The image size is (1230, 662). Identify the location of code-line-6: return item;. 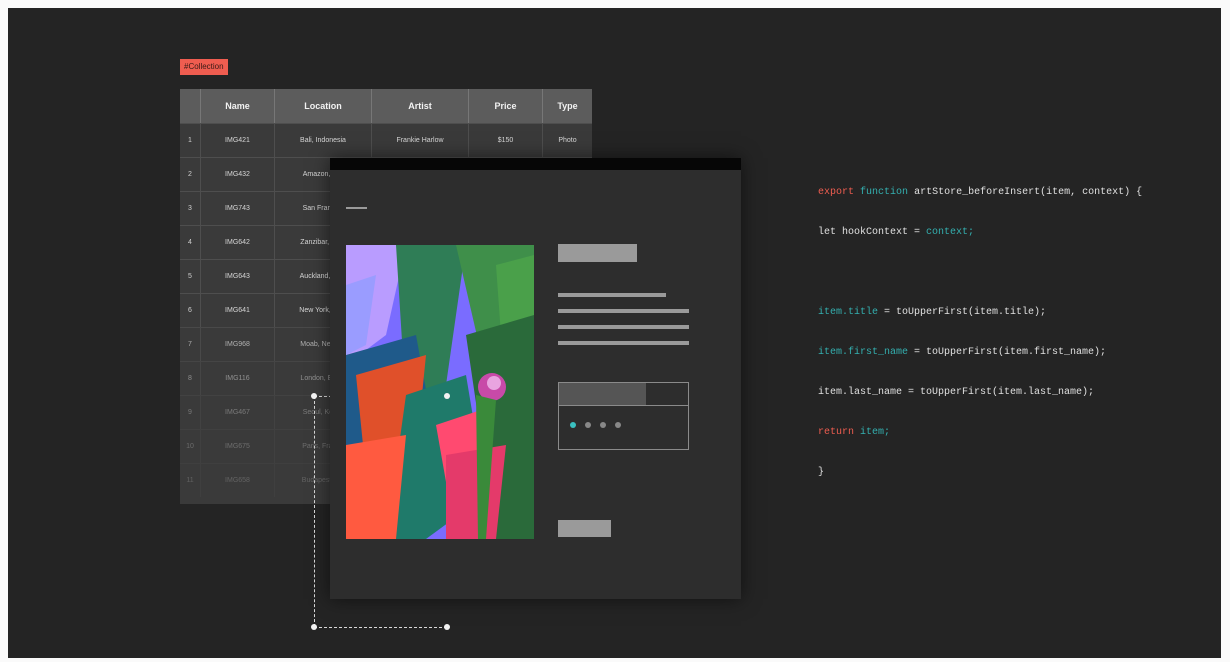
(854, 432).